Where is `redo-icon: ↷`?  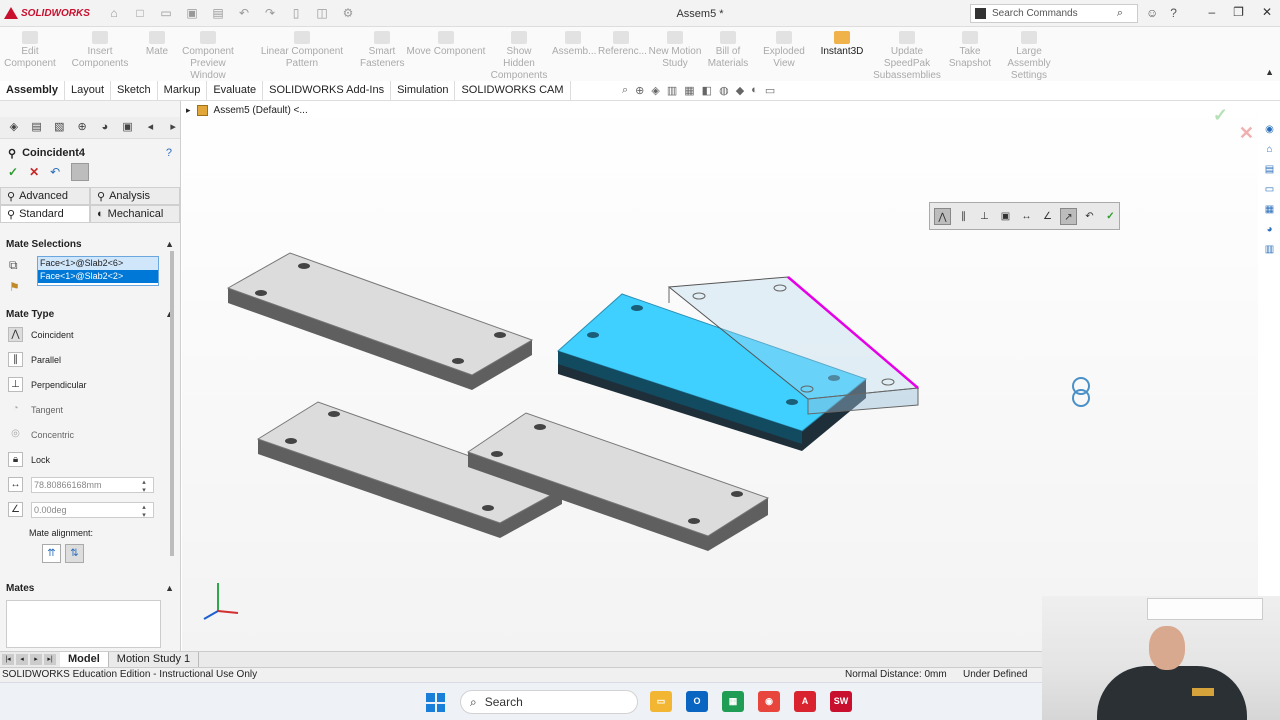
redo-icon: ↷ is located at coordinates (270, 13).